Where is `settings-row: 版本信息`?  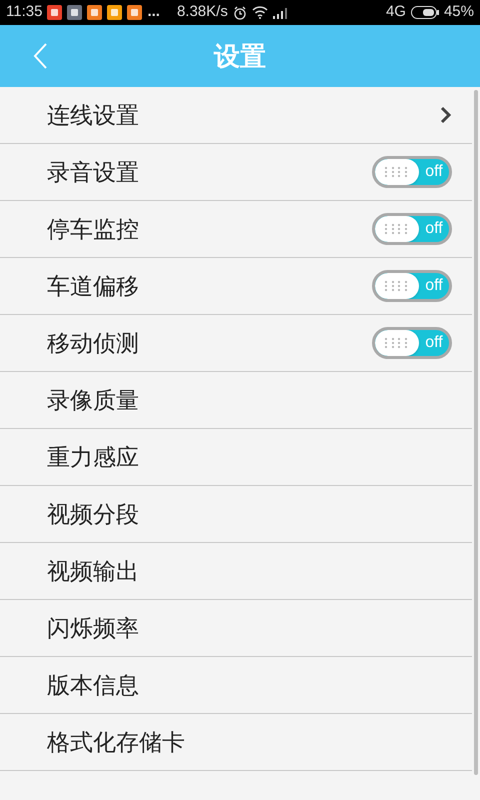
settings-row: 版本信息 is located at coordinates (236, 685).